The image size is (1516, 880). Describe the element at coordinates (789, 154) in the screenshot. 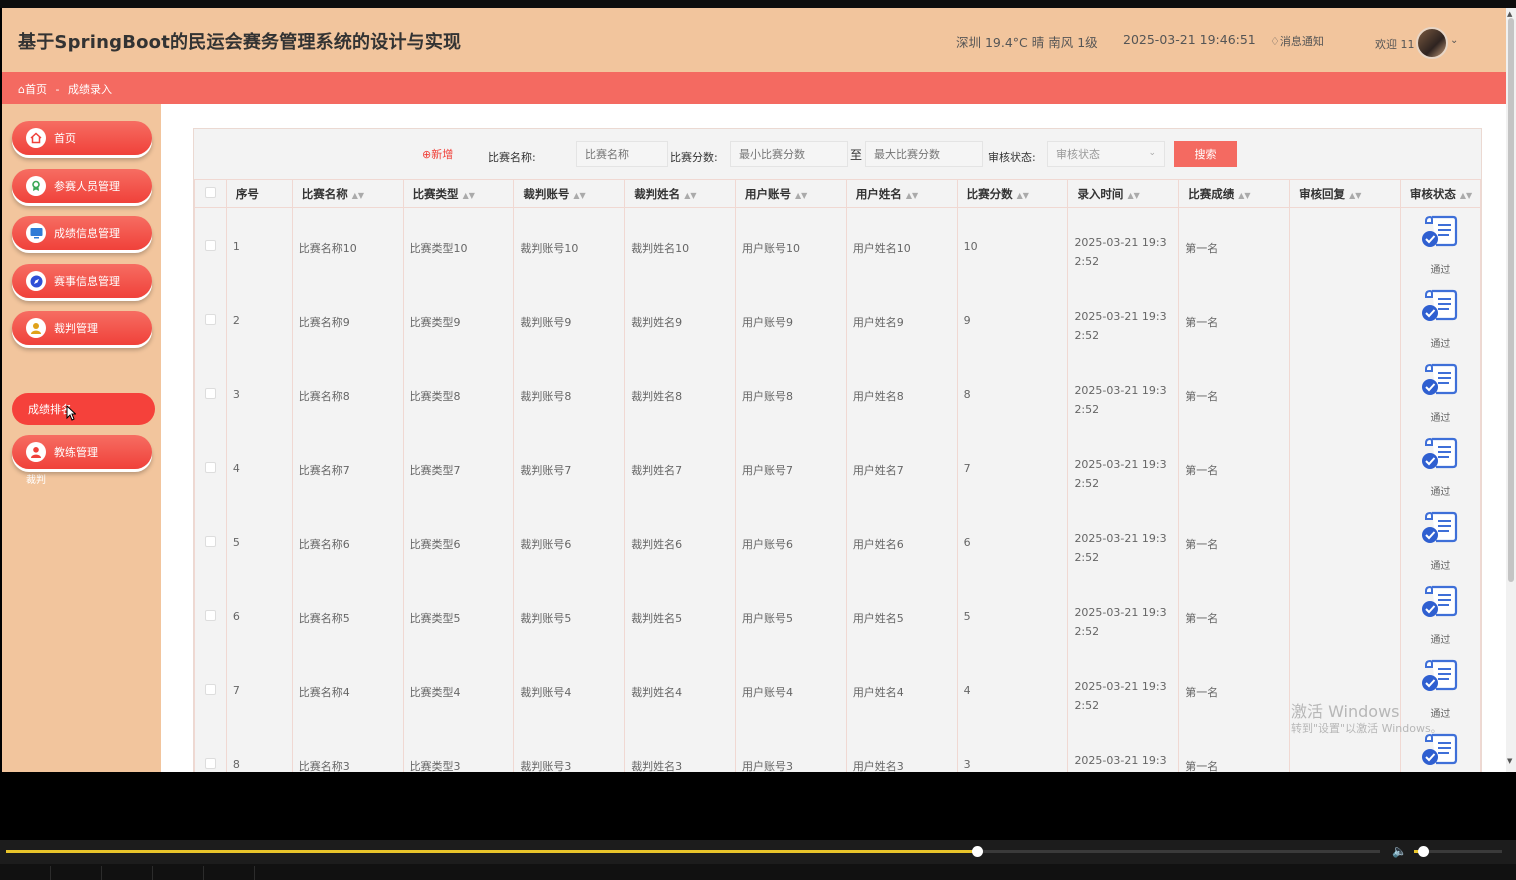

I see `min-score-input` at that location.